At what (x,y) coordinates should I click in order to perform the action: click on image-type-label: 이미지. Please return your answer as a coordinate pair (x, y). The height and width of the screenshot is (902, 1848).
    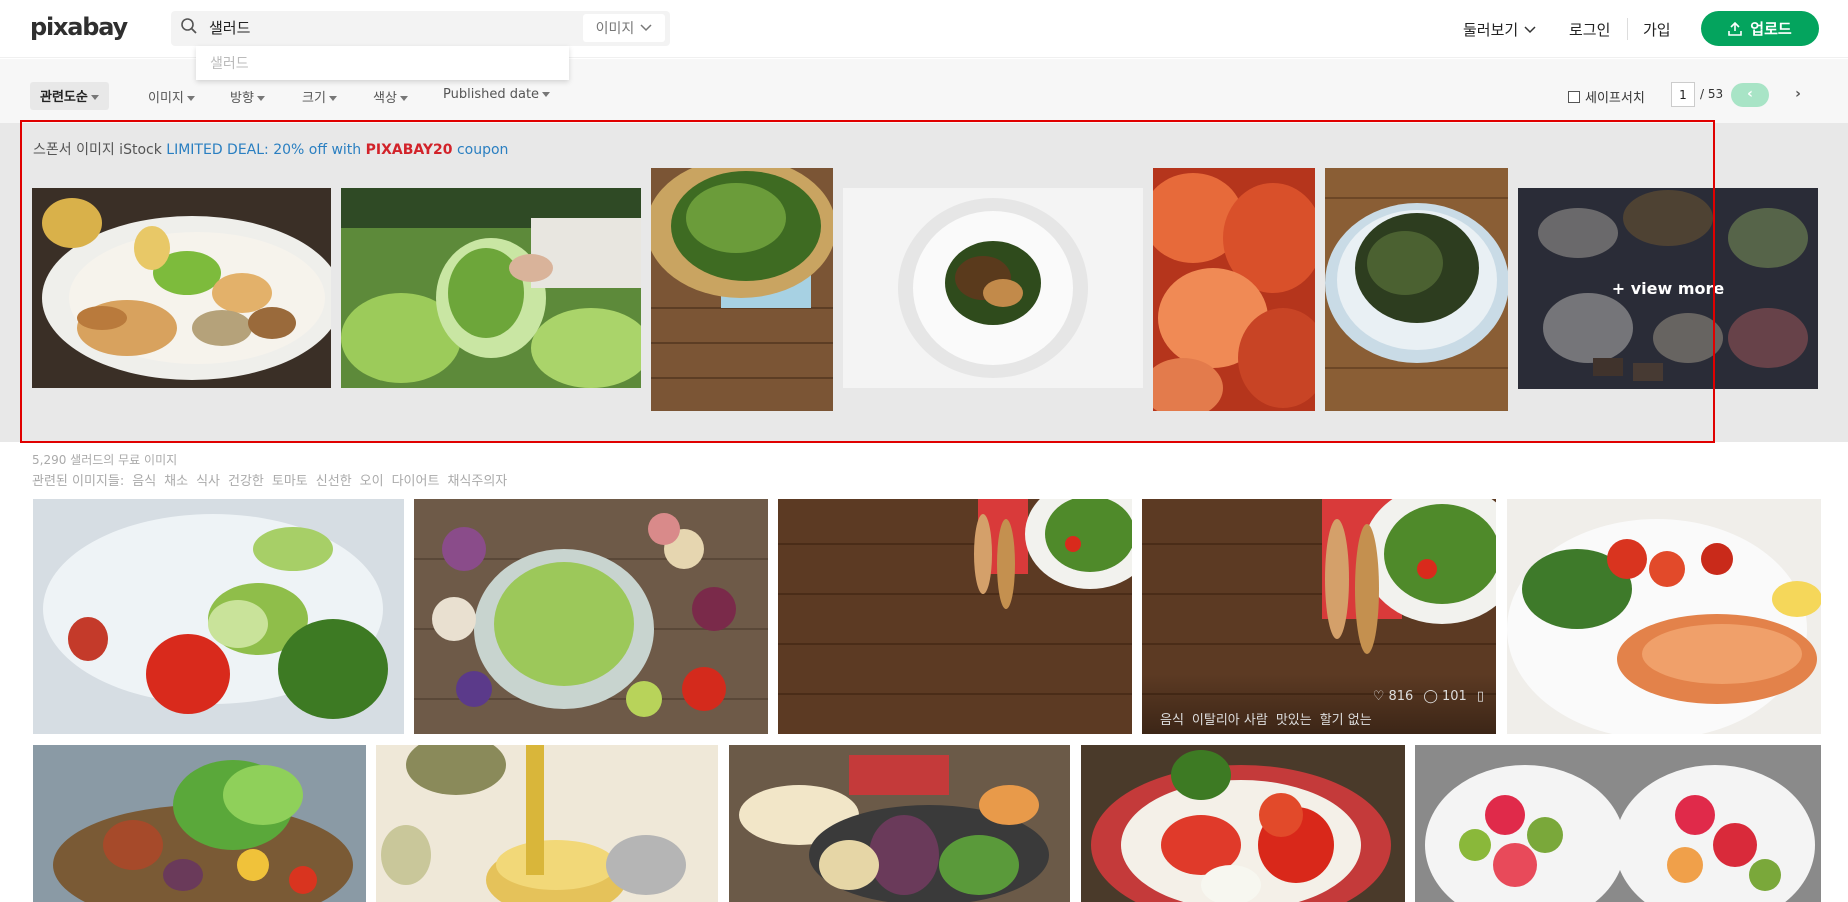
    Looking at the image, I should click on (166, 98).